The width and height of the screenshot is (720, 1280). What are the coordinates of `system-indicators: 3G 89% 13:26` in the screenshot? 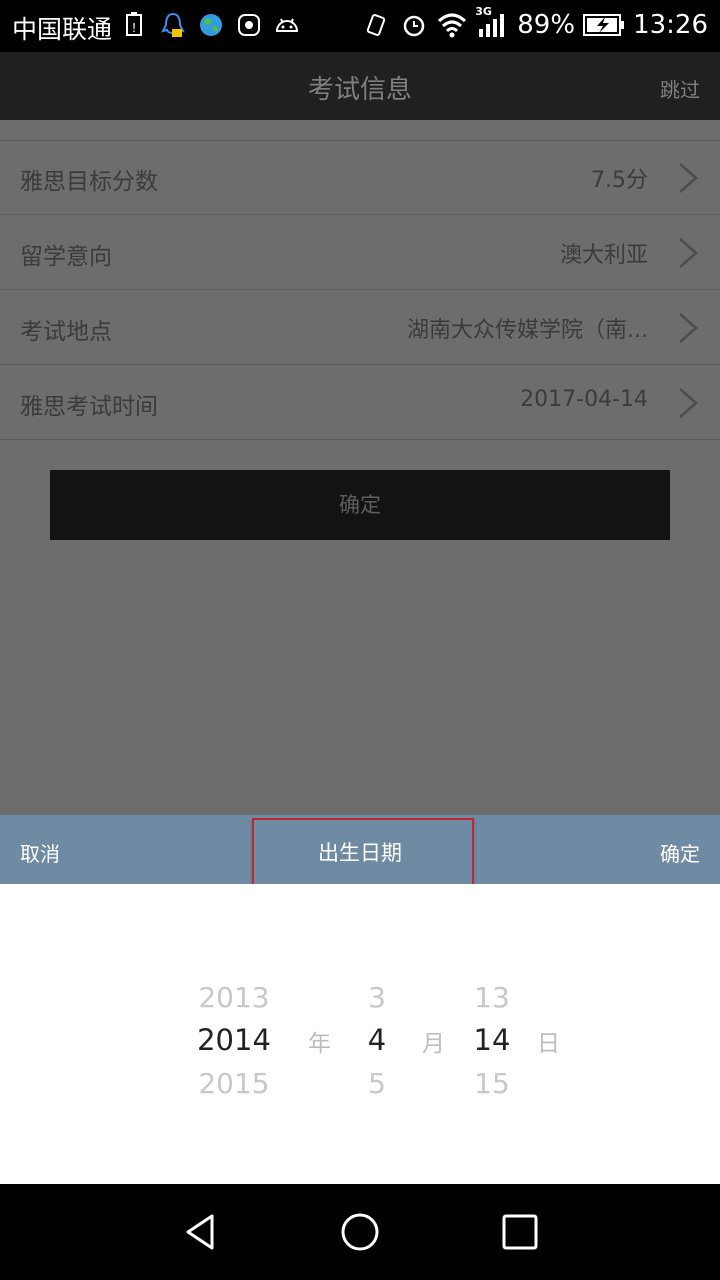 It's located at (534, 22).